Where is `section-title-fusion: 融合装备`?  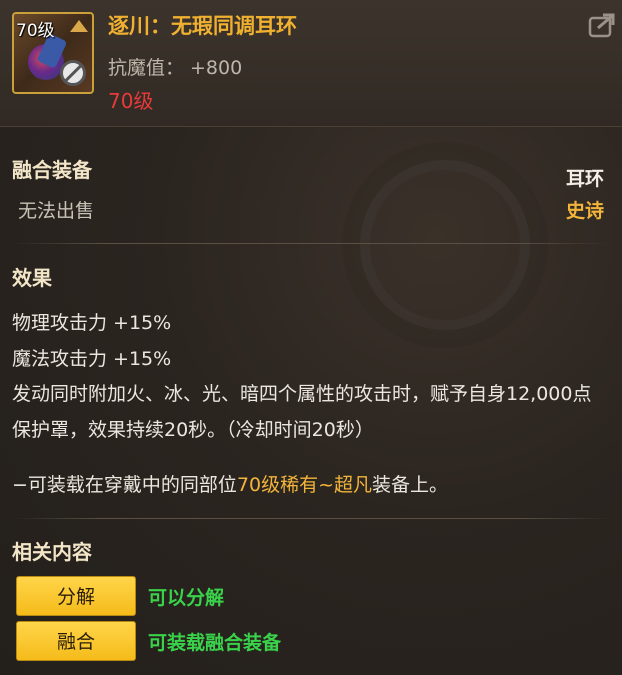 section-title-fusion: 融合装备 is located at coordinates (52, 170).